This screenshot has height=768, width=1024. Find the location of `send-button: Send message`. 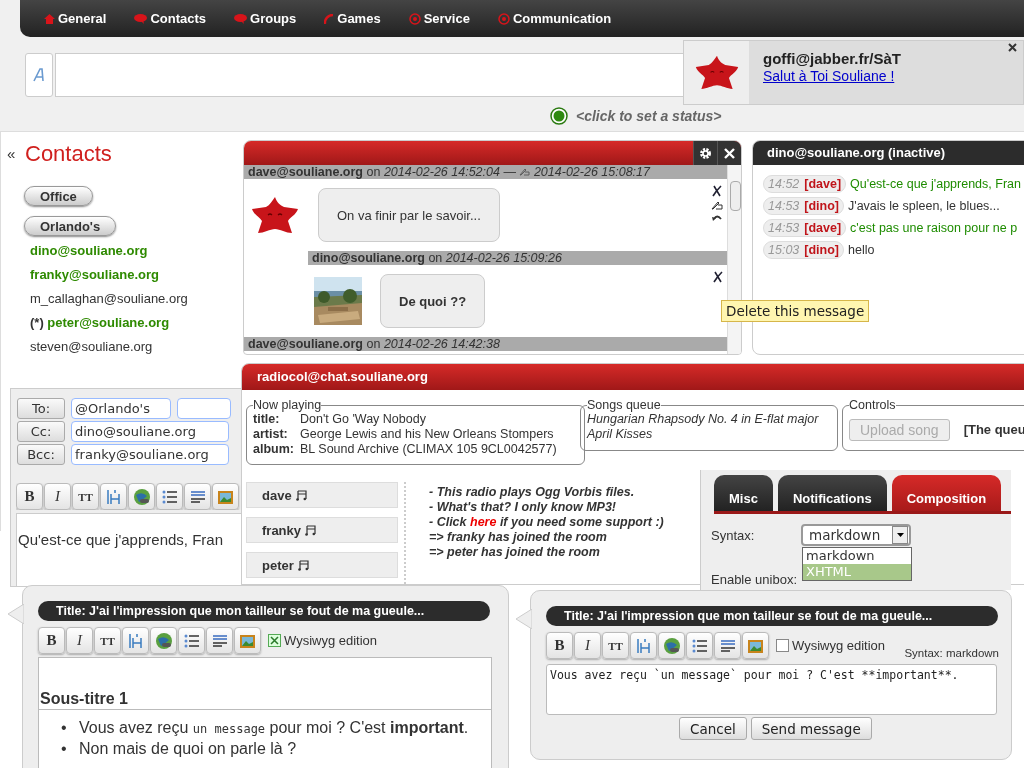

send-button: Send message is located at coordinates (811, 728).